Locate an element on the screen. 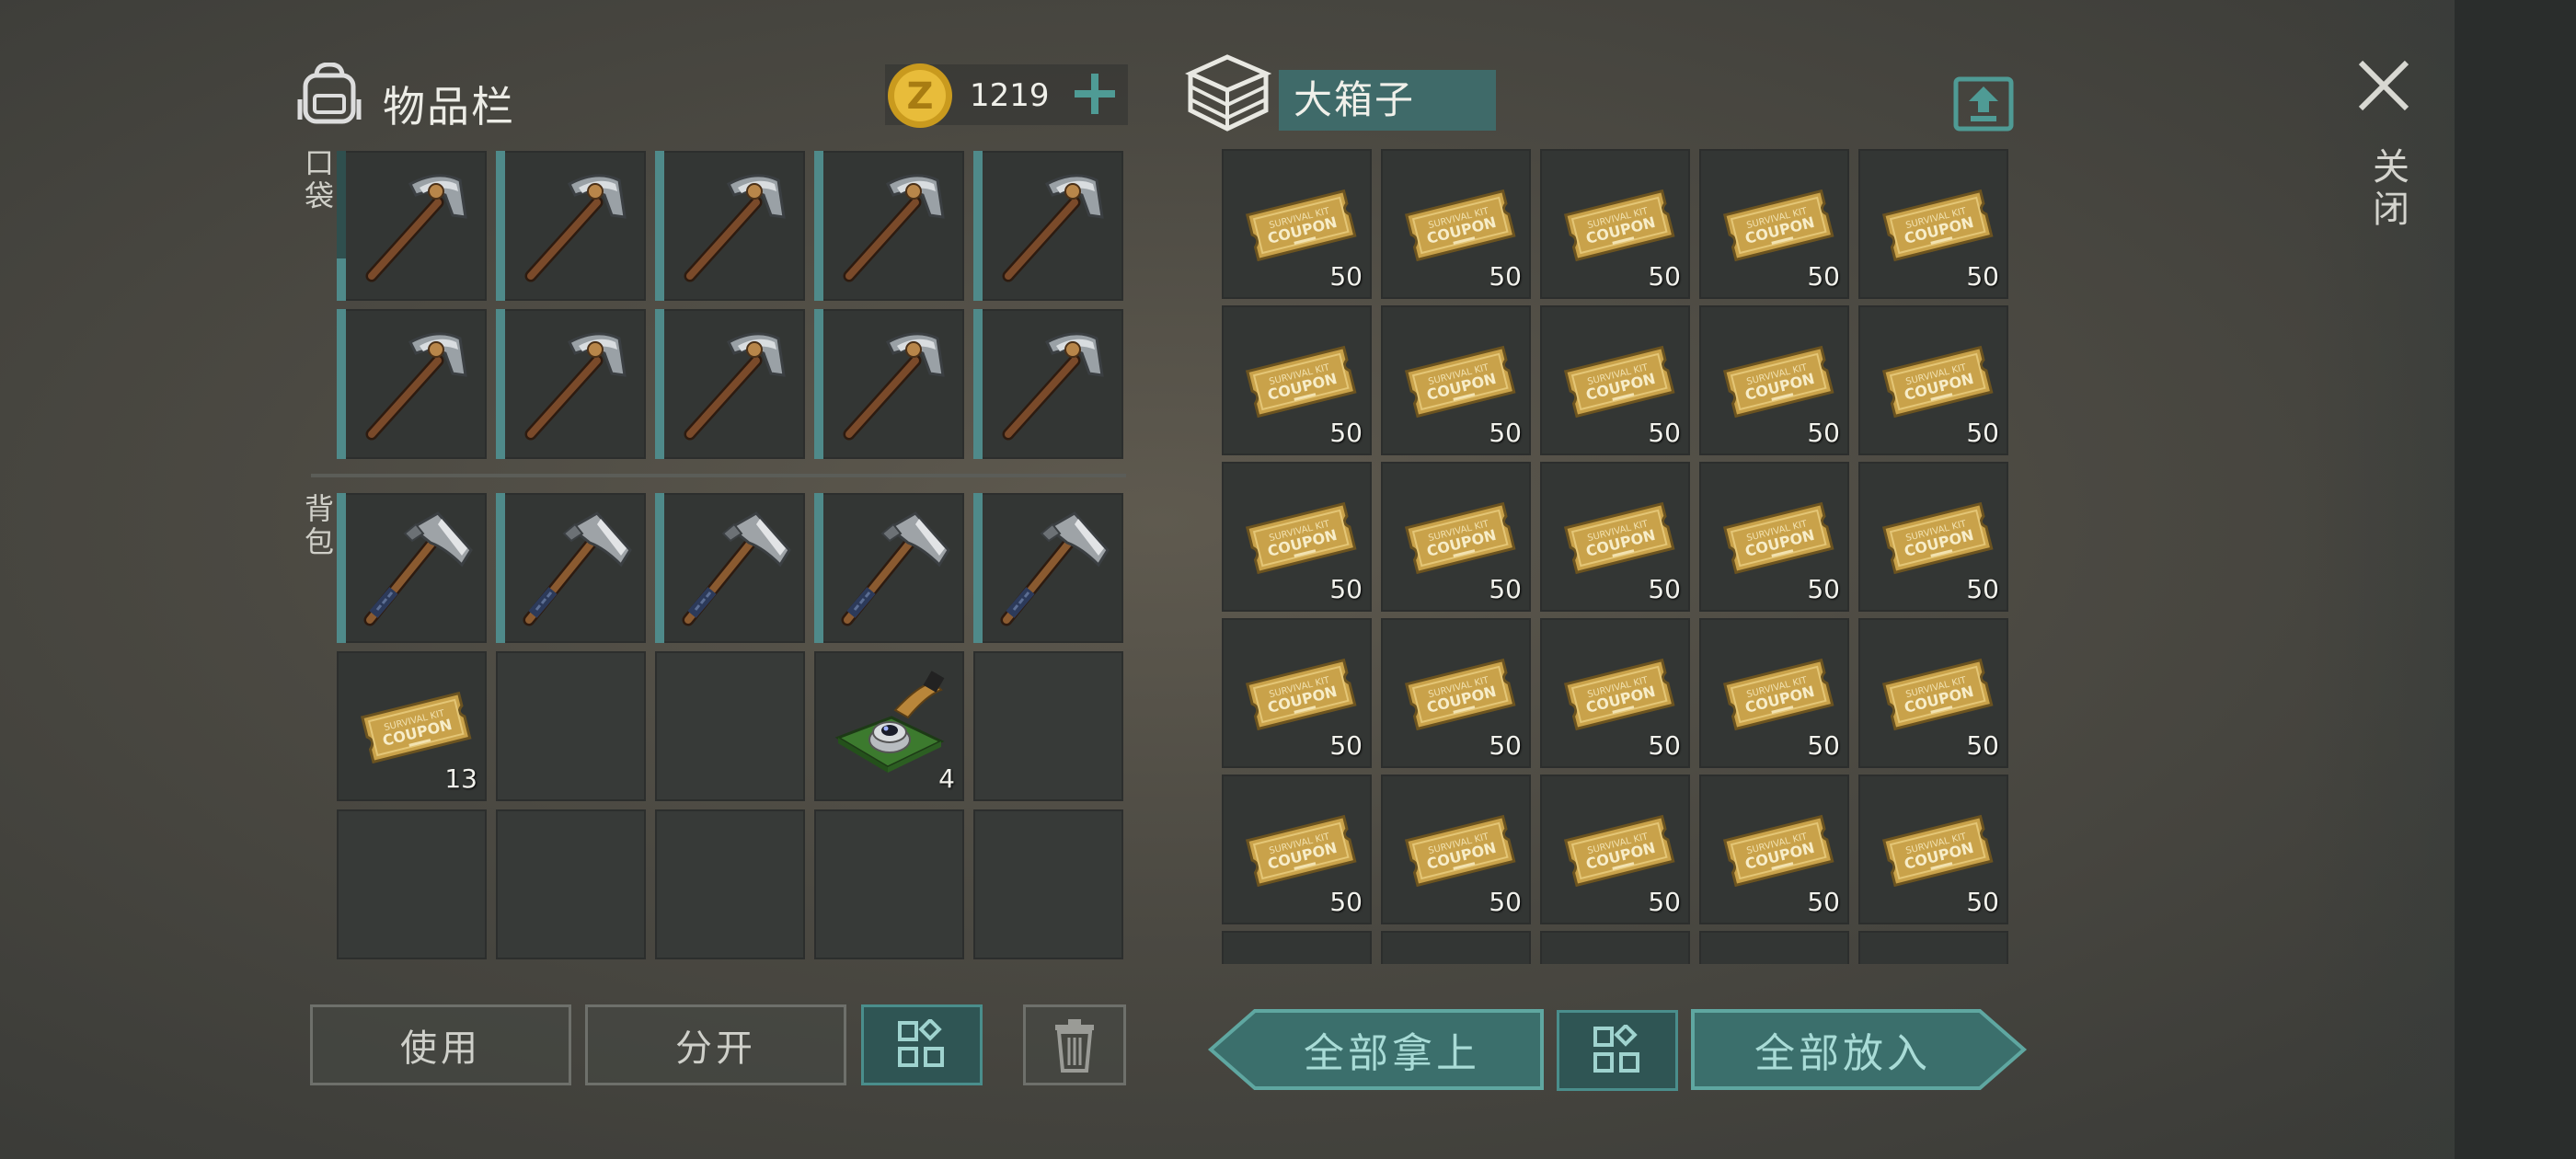 This screenshot has height=1159, width=2576. split-button: 分开 is located at coordinates (715, 1044).